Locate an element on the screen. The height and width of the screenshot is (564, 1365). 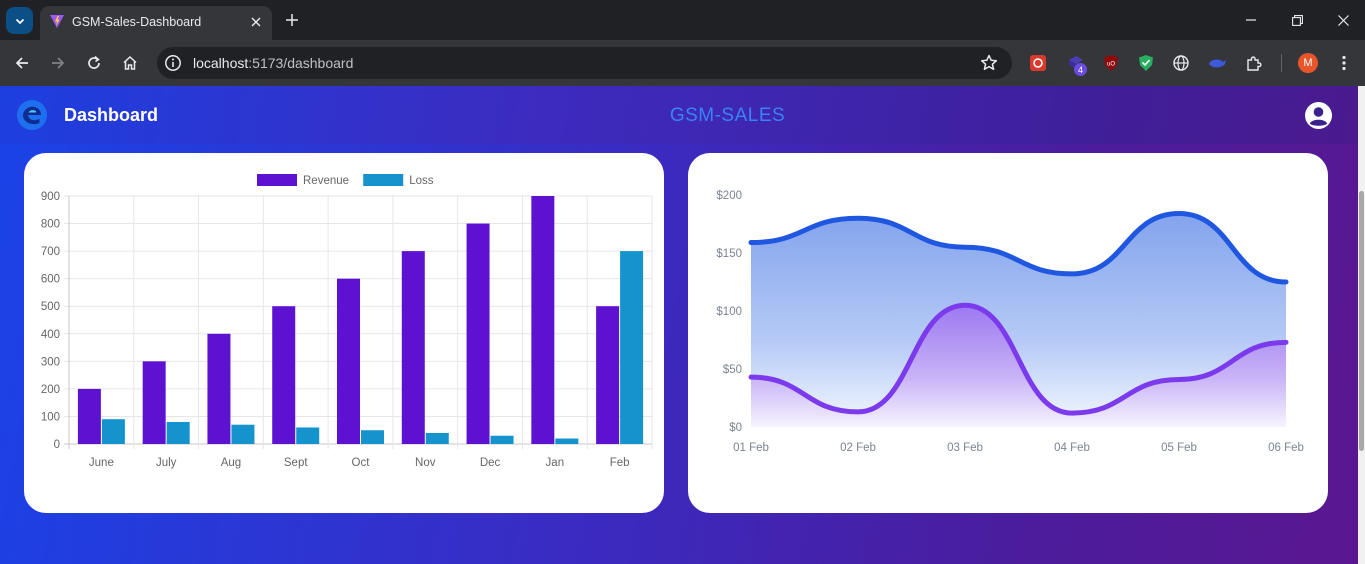
x-tick-label: Nov is located at coordinates (425, 463).